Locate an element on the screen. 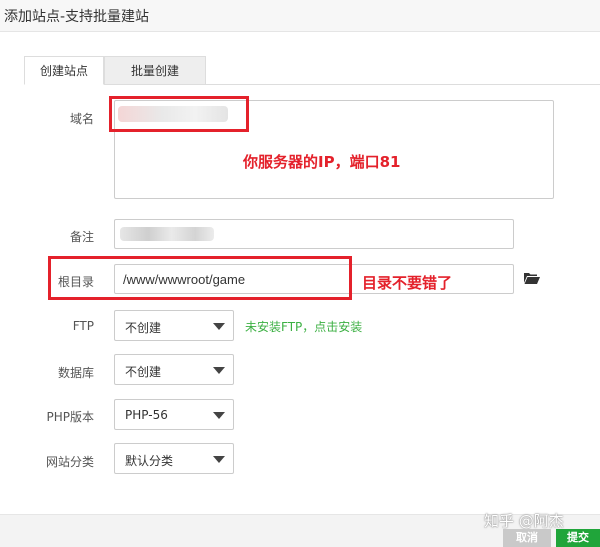 This screenshot has height=547, width=600. tab-batch-create: 批量创建 is located at coordinates (155, 70).